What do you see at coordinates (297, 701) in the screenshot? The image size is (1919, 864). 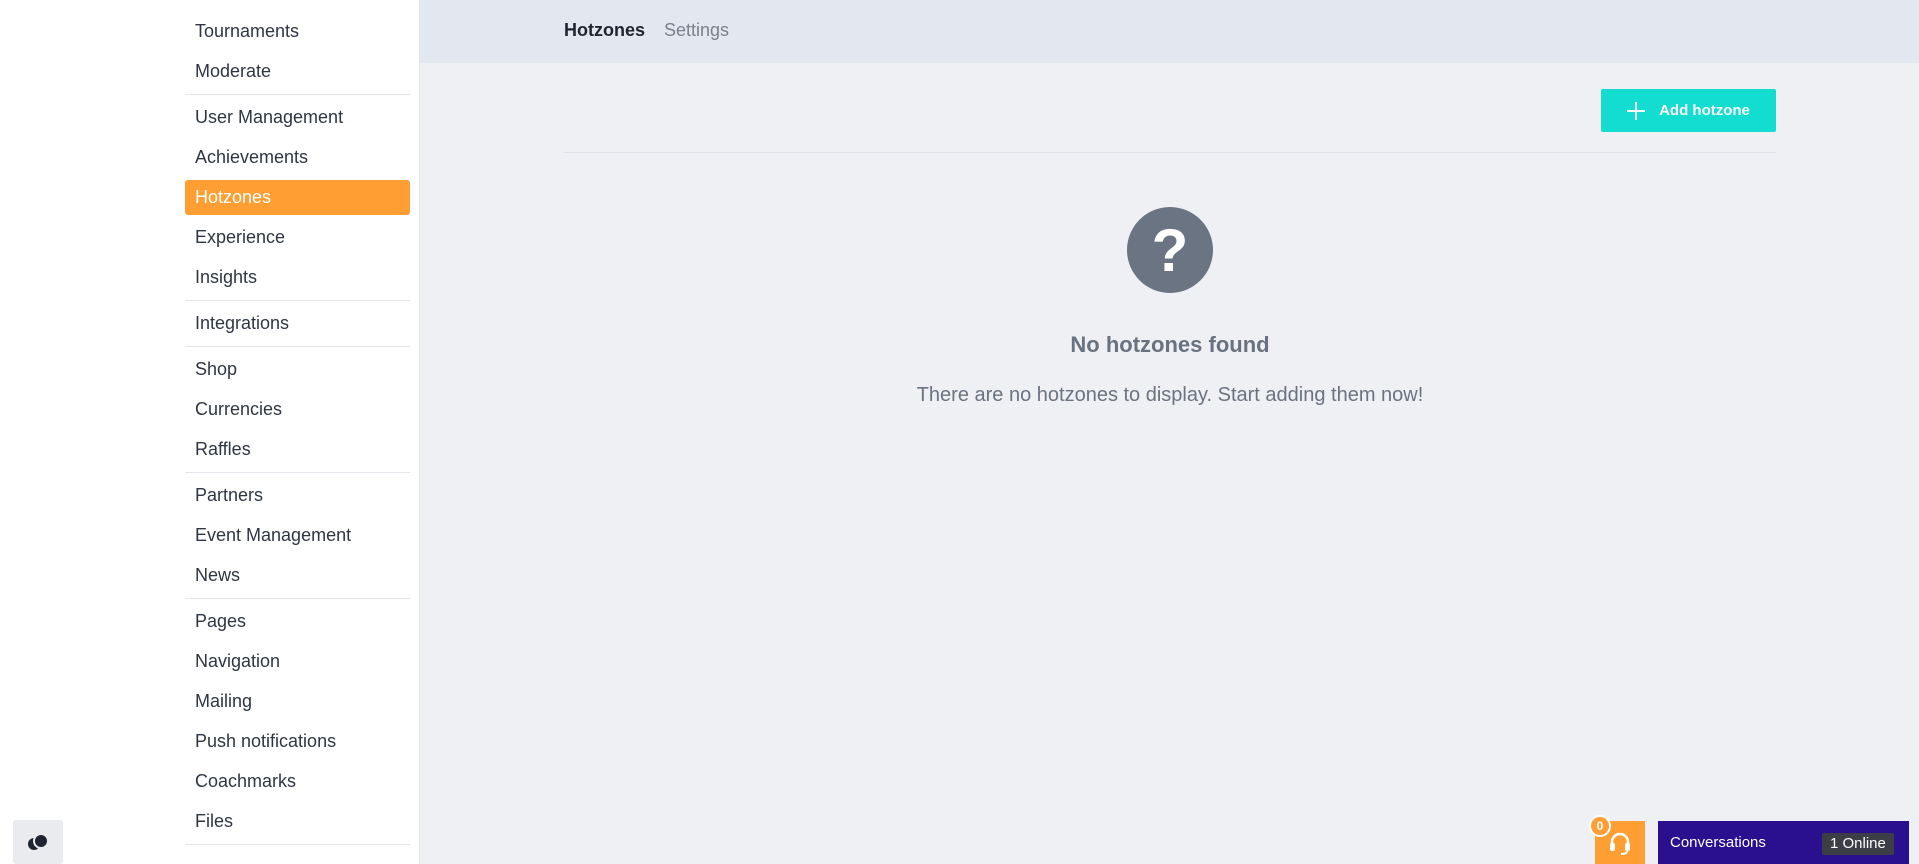 I see `sidebar-item-mailing: Mailing` at bounding box center [297, 701].